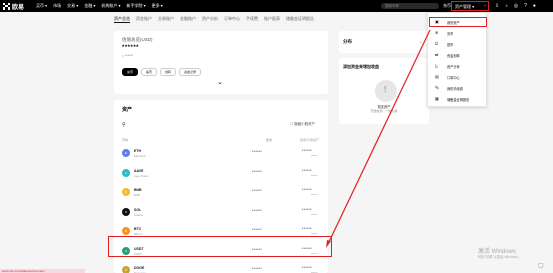  What do you see at coordinates (138, 229) in the screenshot?
I see `coin-symbol: BTC` at bounding box center [138, 229].